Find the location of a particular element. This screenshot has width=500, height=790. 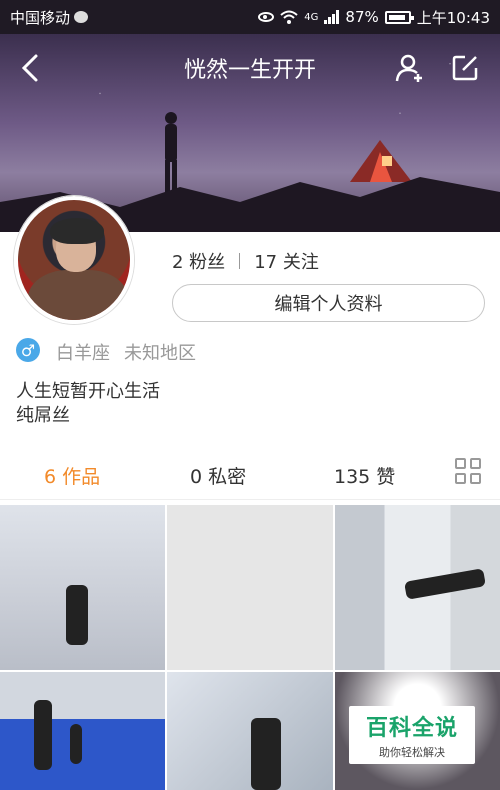

stats-divider is located at coordinates (240, 261).